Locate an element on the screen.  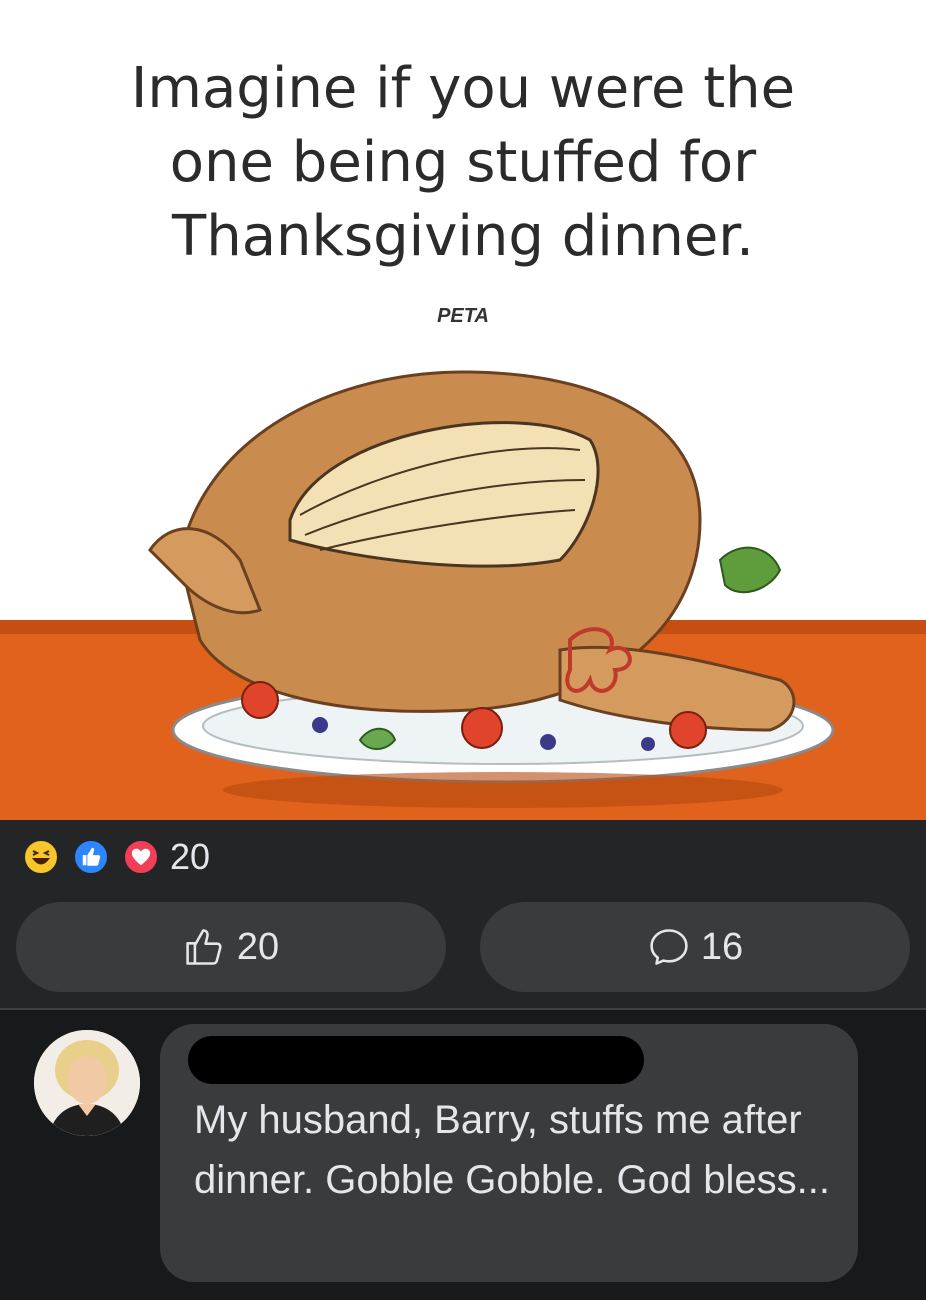
love-icon is located at coordinates (141, 857).